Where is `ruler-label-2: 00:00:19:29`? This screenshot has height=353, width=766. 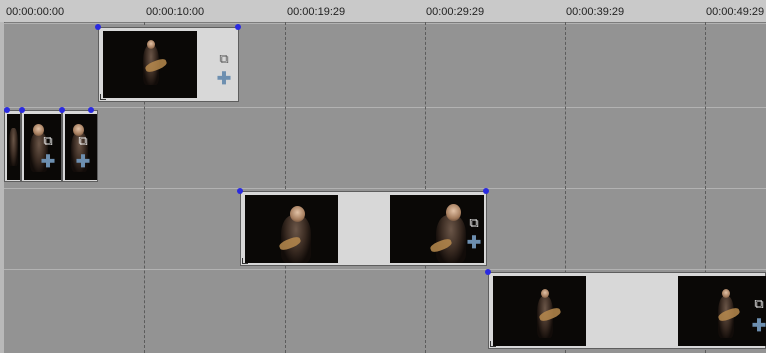 ruler-label-2: 00:00:19:29 is located at coordinates (316, 12).